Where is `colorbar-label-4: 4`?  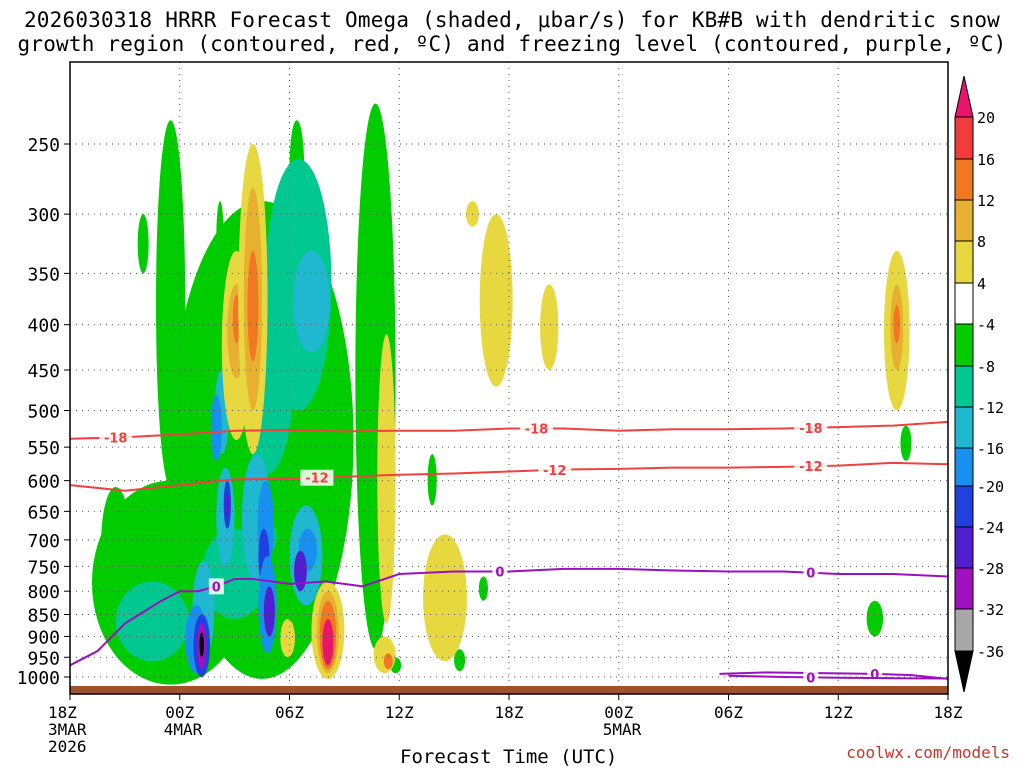
colorbar-label-4: 4 is located at coordinates (981, 284).